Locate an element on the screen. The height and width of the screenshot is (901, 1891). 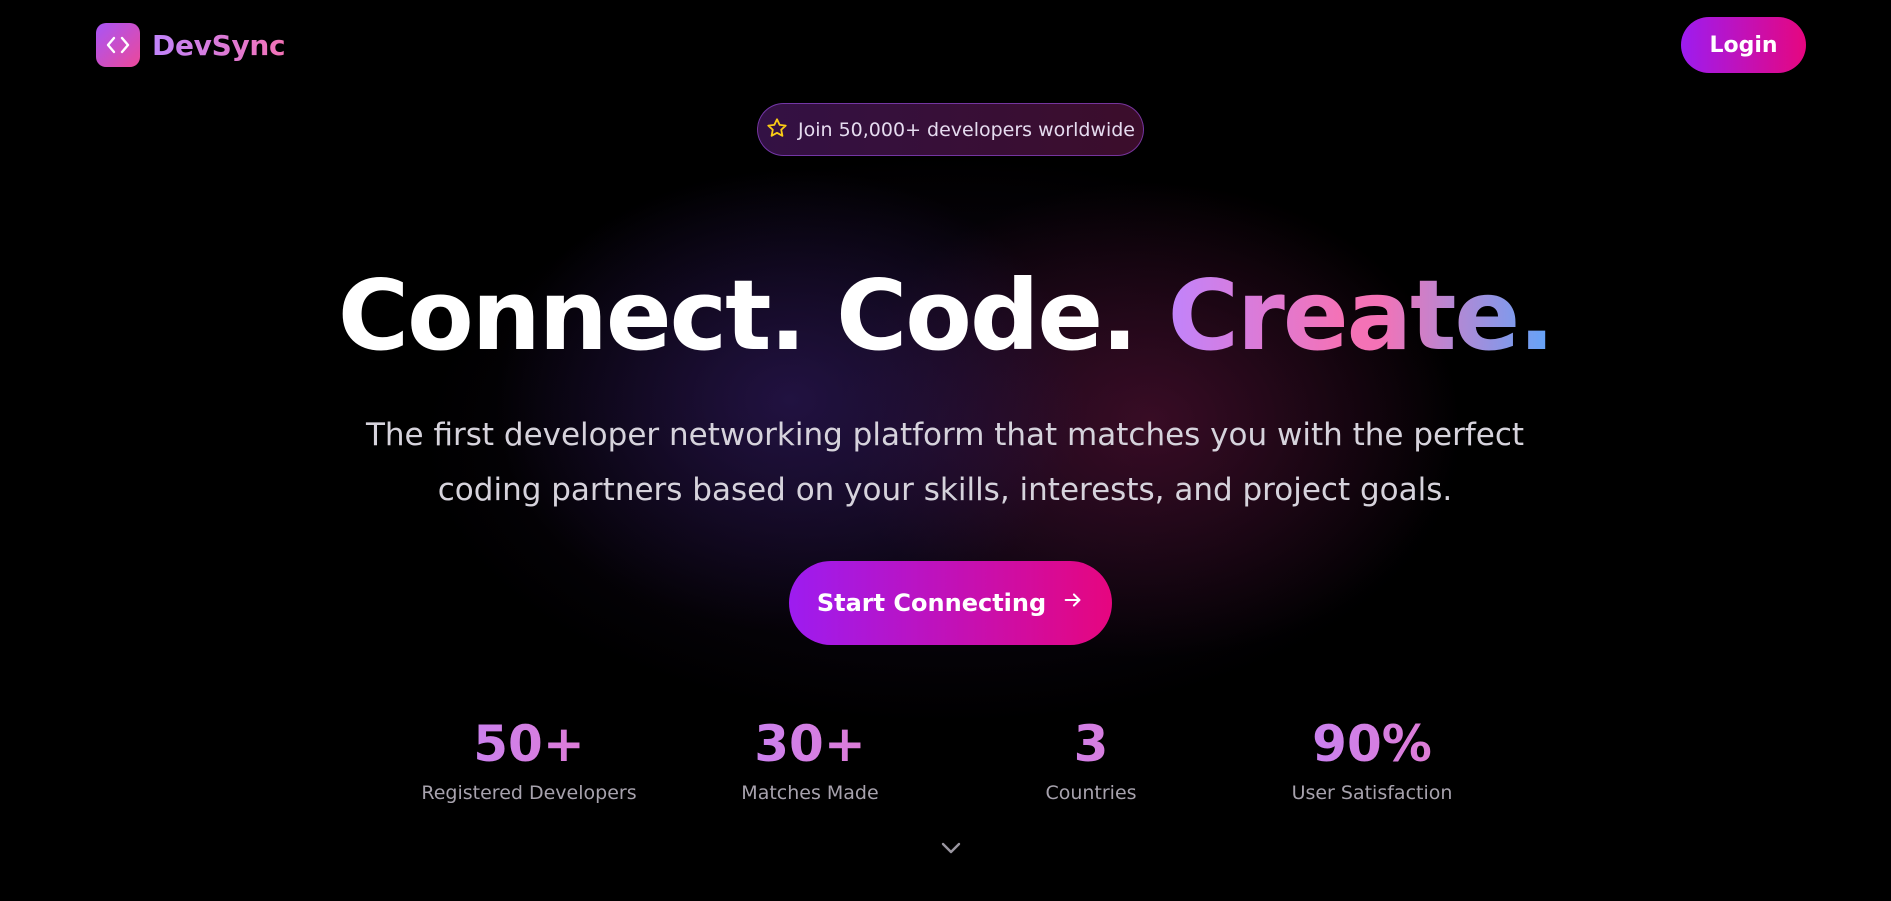
stat-label: User Satisfaction is located at coordinates (1372, 793).